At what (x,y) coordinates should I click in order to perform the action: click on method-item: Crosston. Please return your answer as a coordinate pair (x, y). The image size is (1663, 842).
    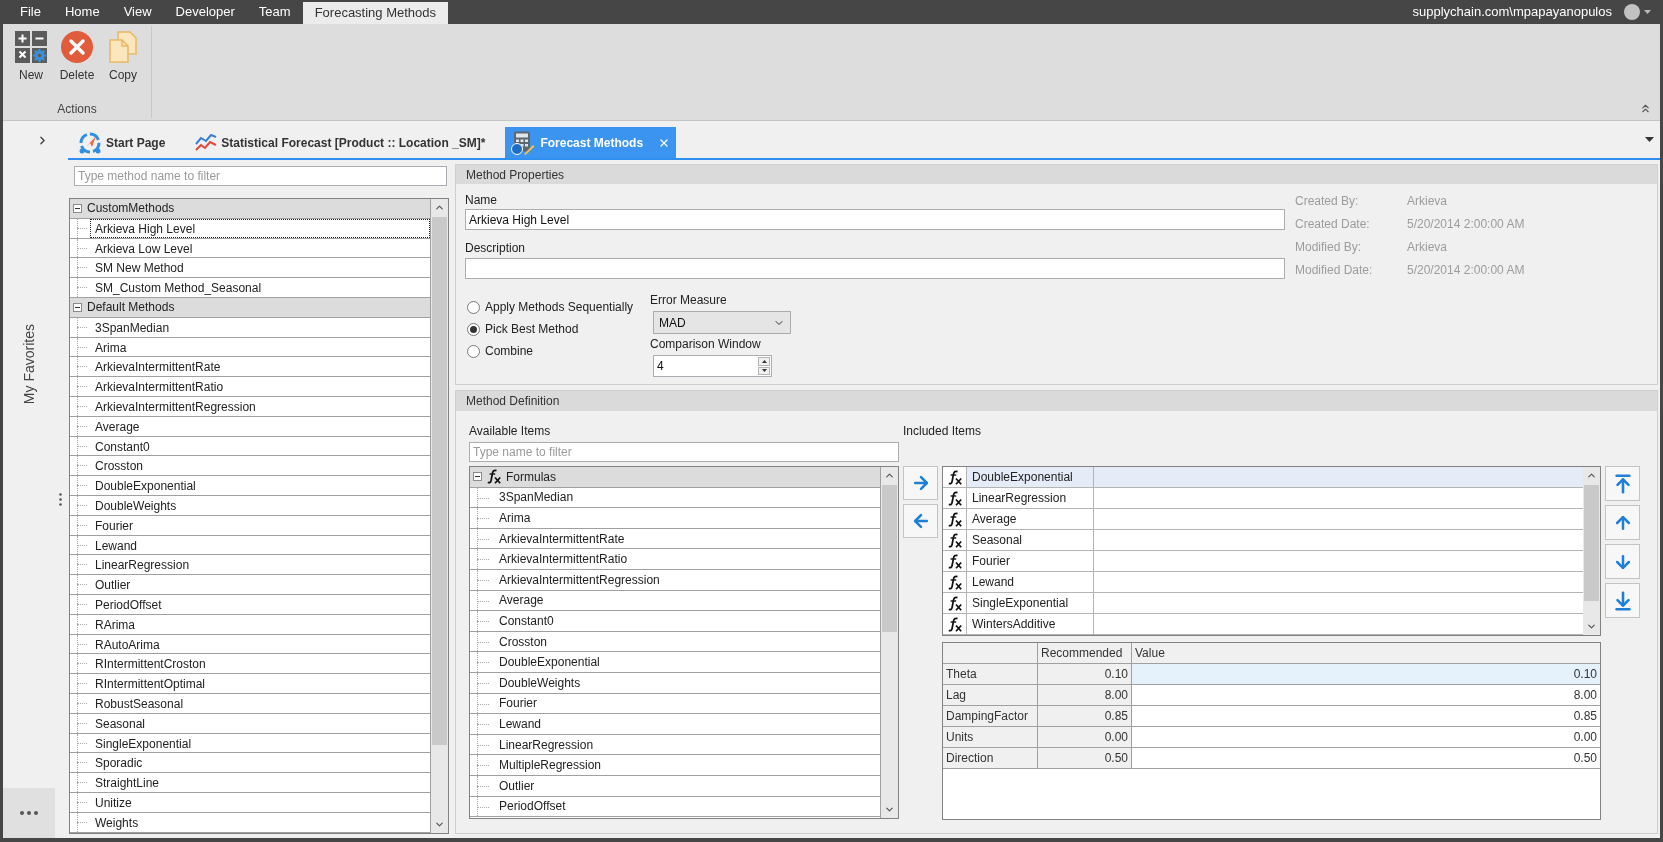
    Looking at the image, I should click on (260, 466).